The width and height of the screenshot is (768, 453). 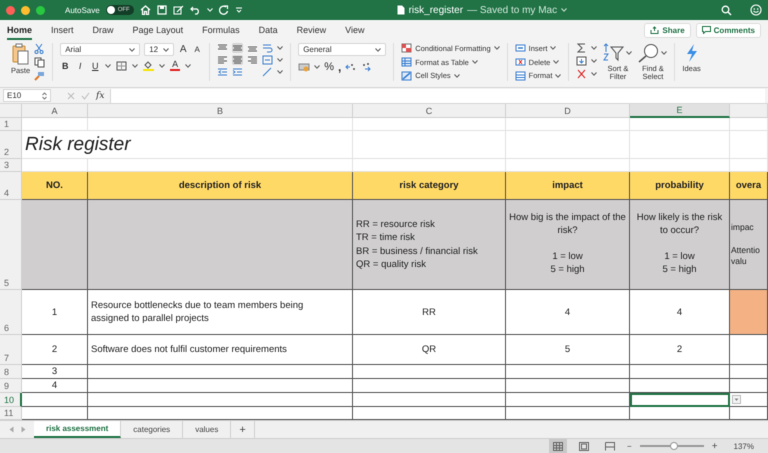 What do you see at coordinates (568, 350) in the screenshot?
I see `table-cell: 5` at bounding box center [568, 350].